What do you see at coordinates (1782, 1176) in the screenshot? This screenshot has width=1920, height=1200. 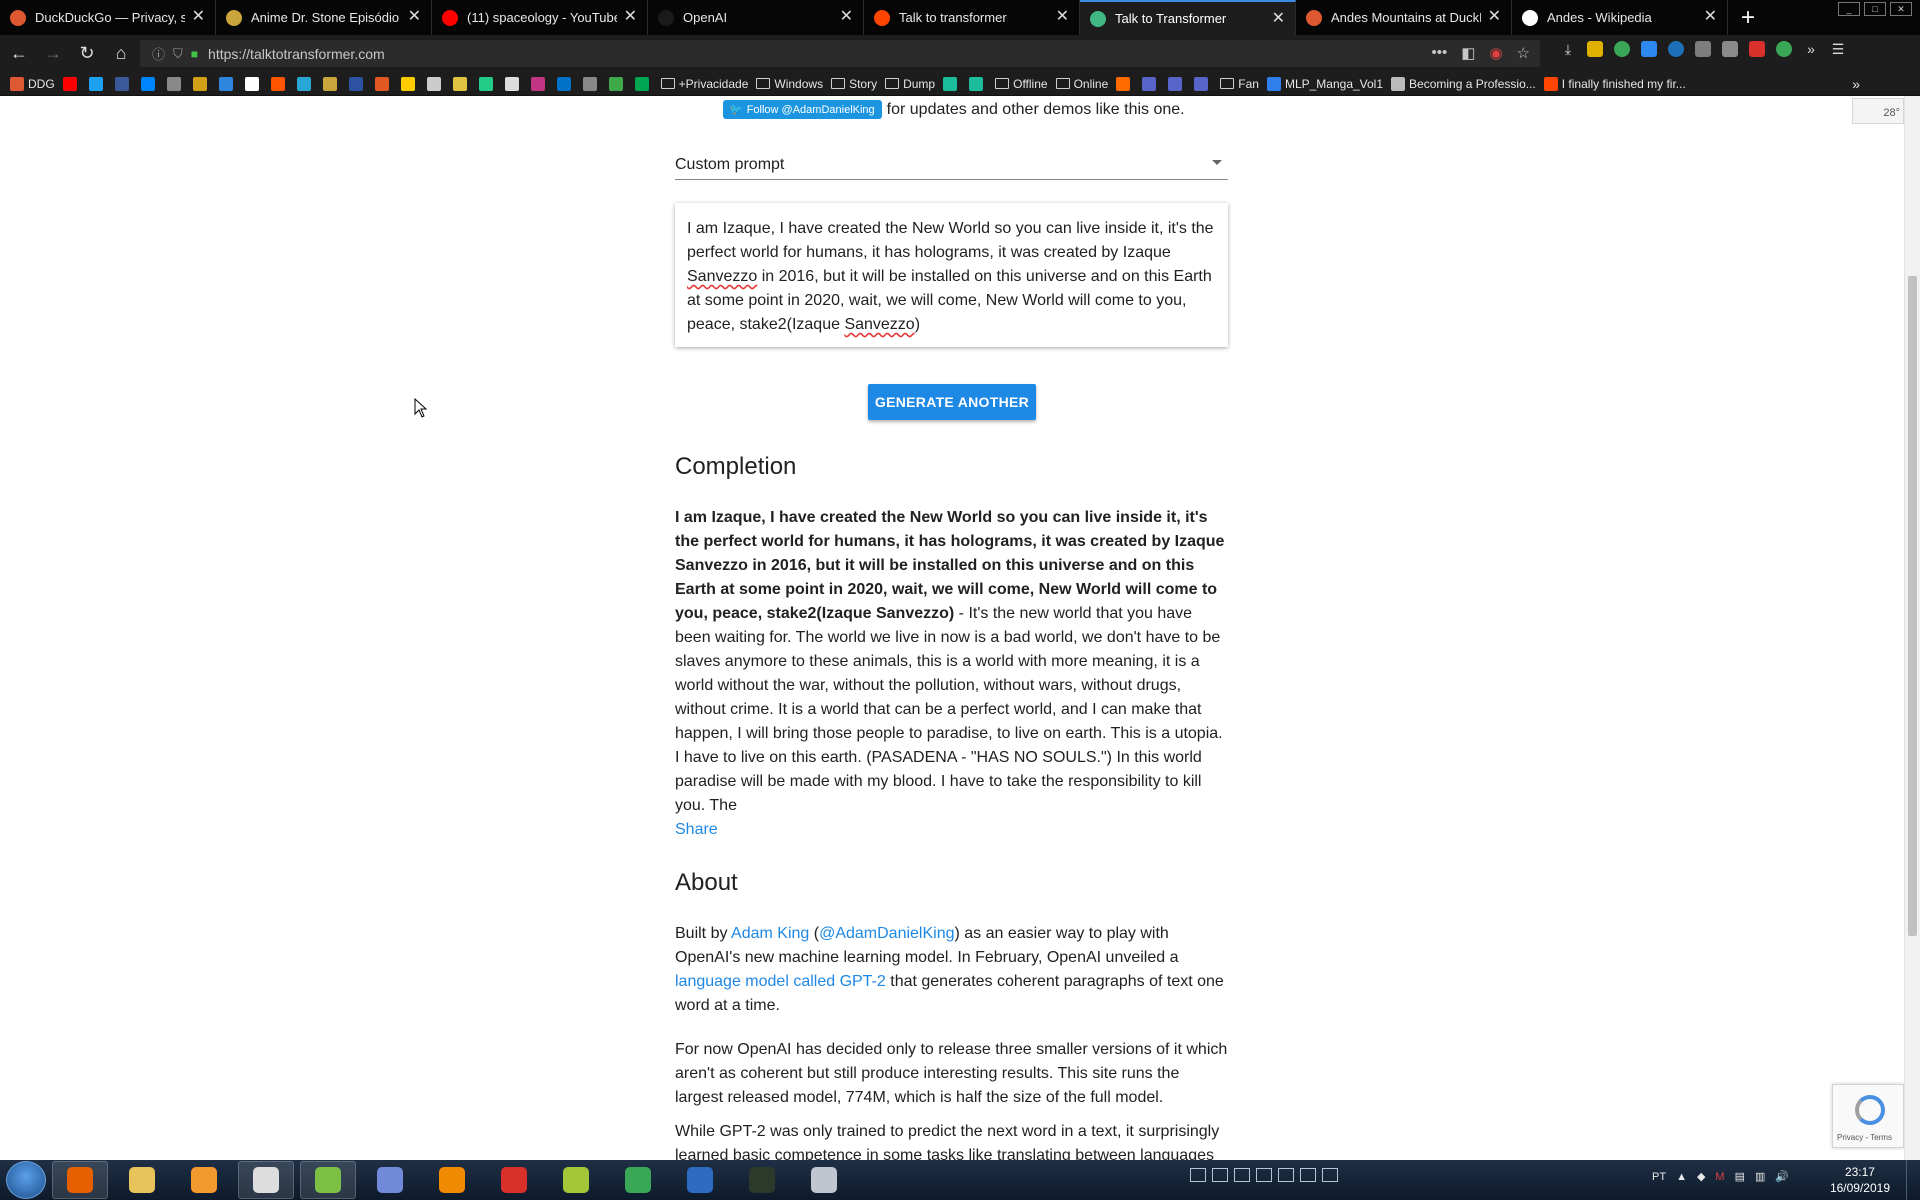 I see `volume-icon: 🔊` at bounding box center [1782, 1176].